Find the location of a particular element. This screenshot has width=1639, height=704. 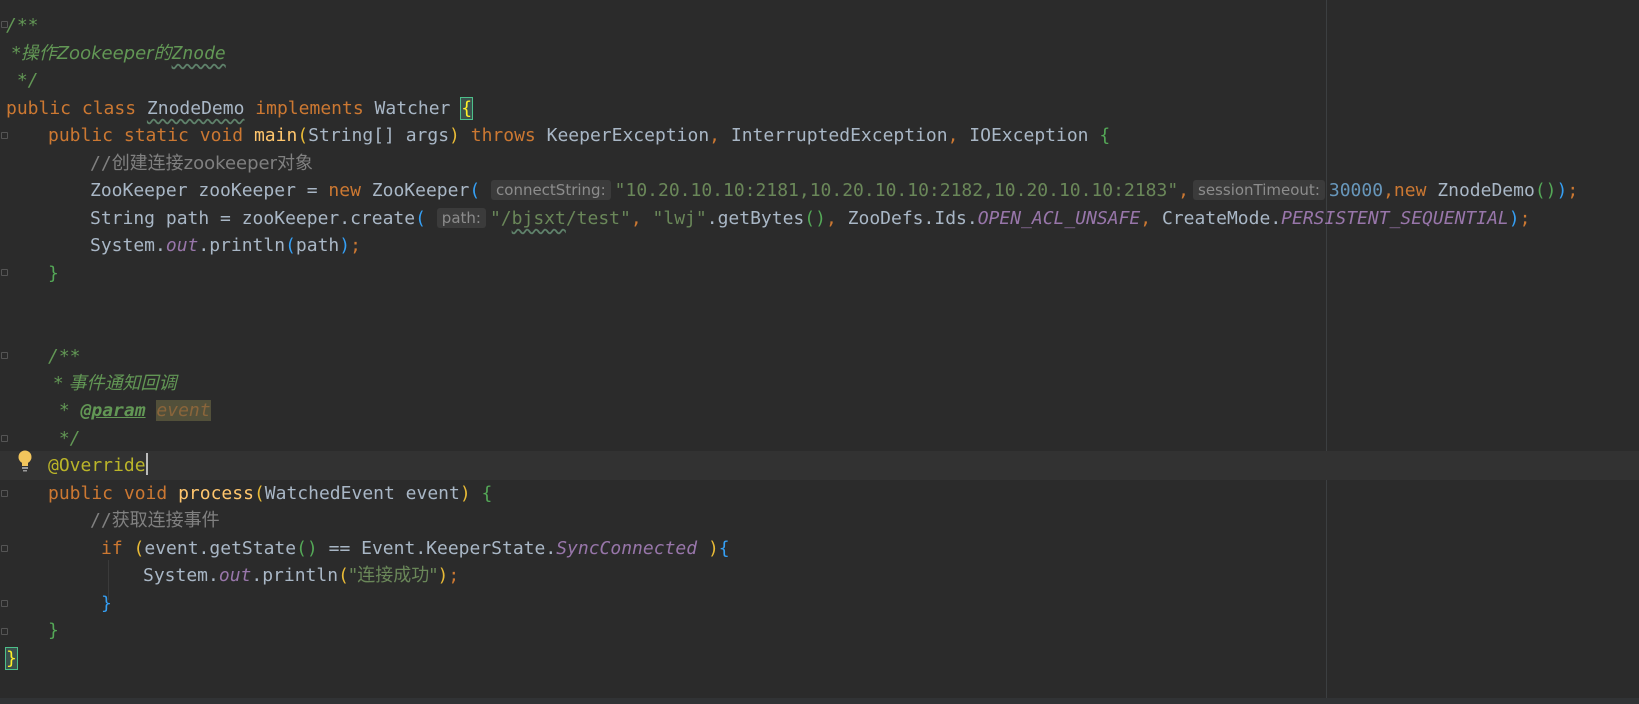

current-line-highlight is located at coordinates (819, 465).